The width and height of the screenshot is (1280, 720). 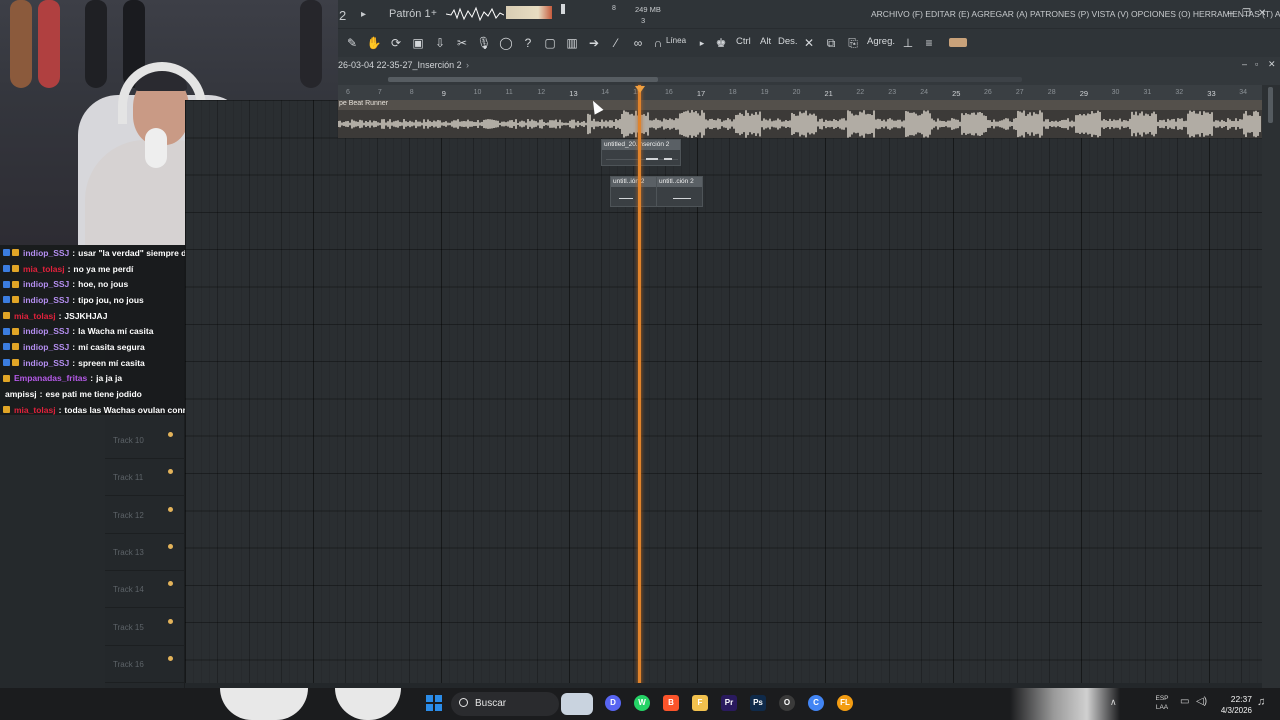 I want to click on list-icon: ≡, so click(x=929, y=43).